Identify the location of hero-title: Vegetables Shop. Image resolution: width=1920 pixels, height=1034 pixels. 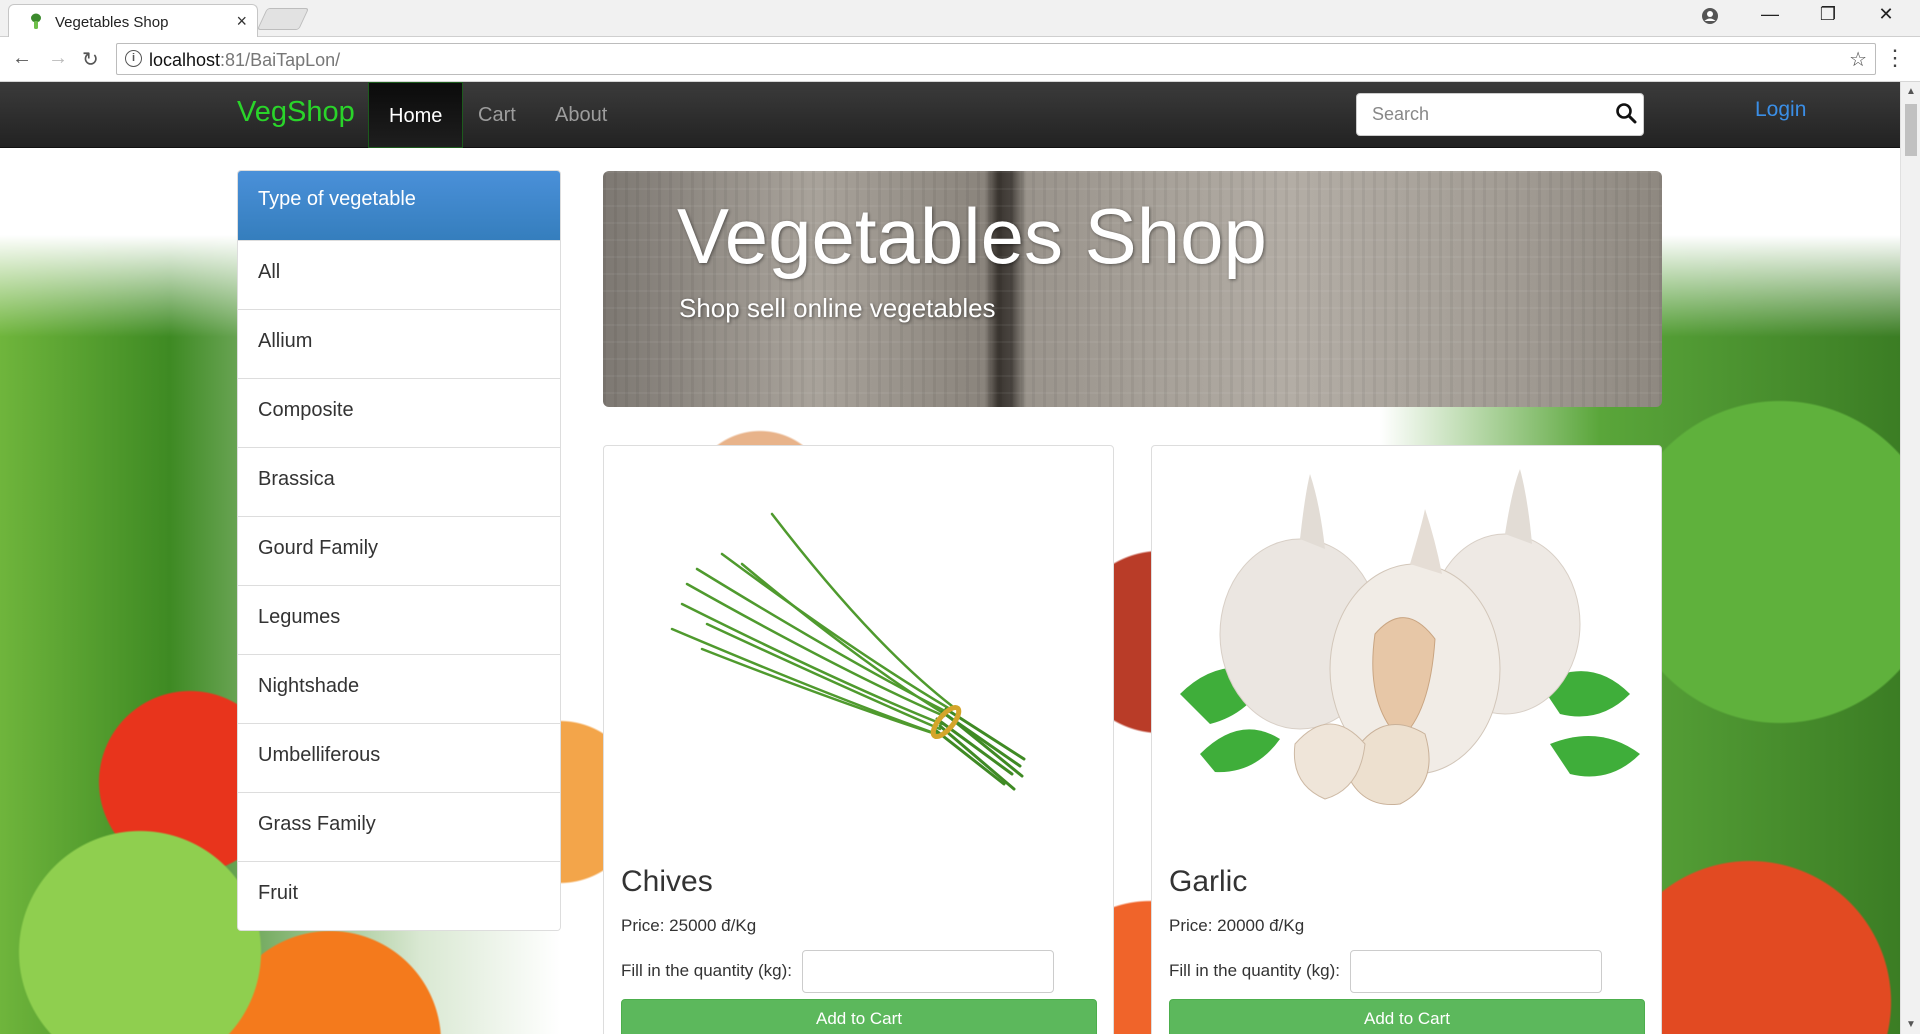
(972, 236).